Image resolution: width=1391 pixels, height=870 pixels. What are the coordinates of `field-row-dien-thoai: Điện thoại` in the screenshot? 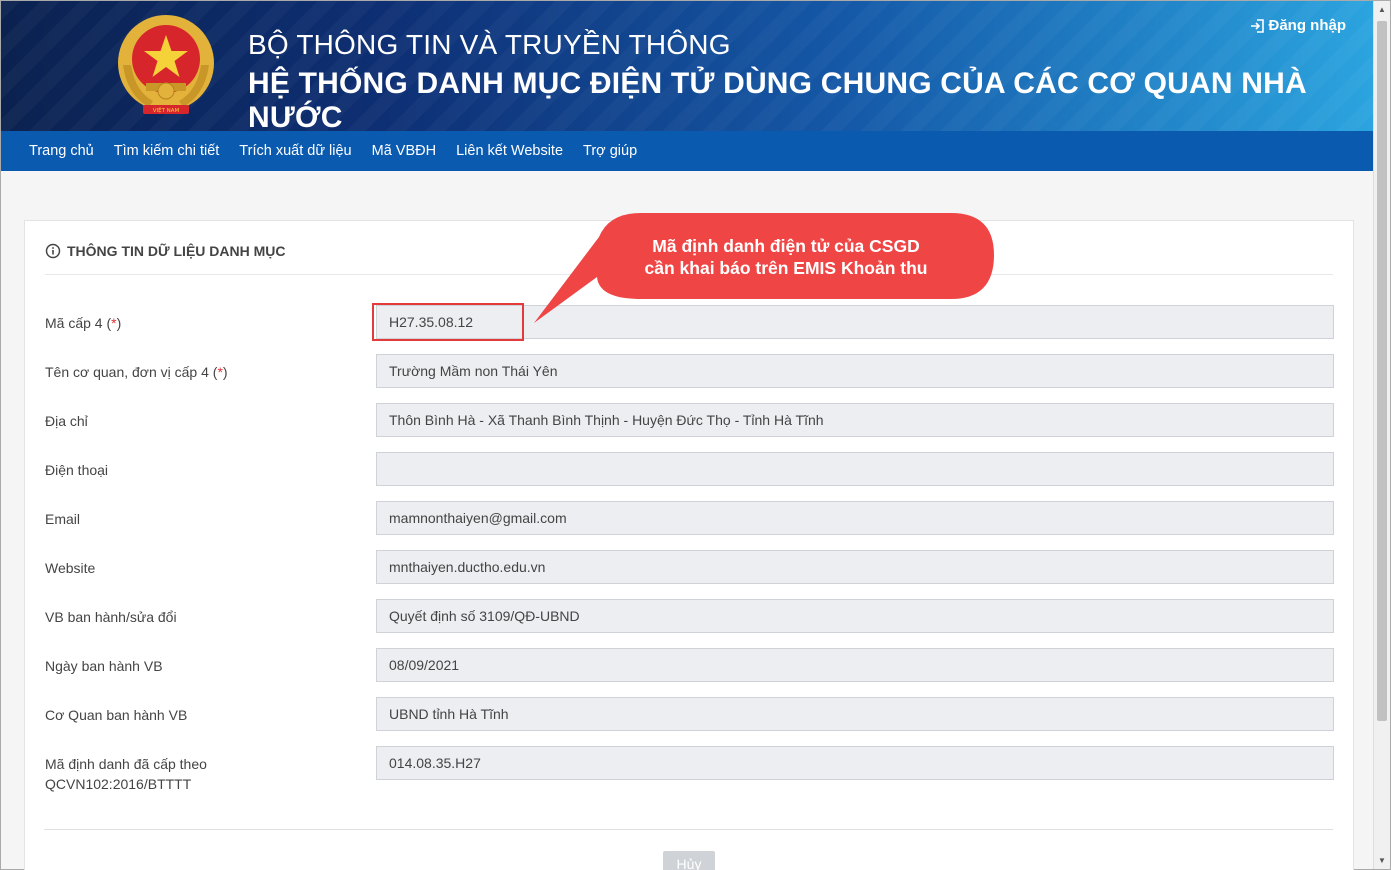 It's located at (690, 469).